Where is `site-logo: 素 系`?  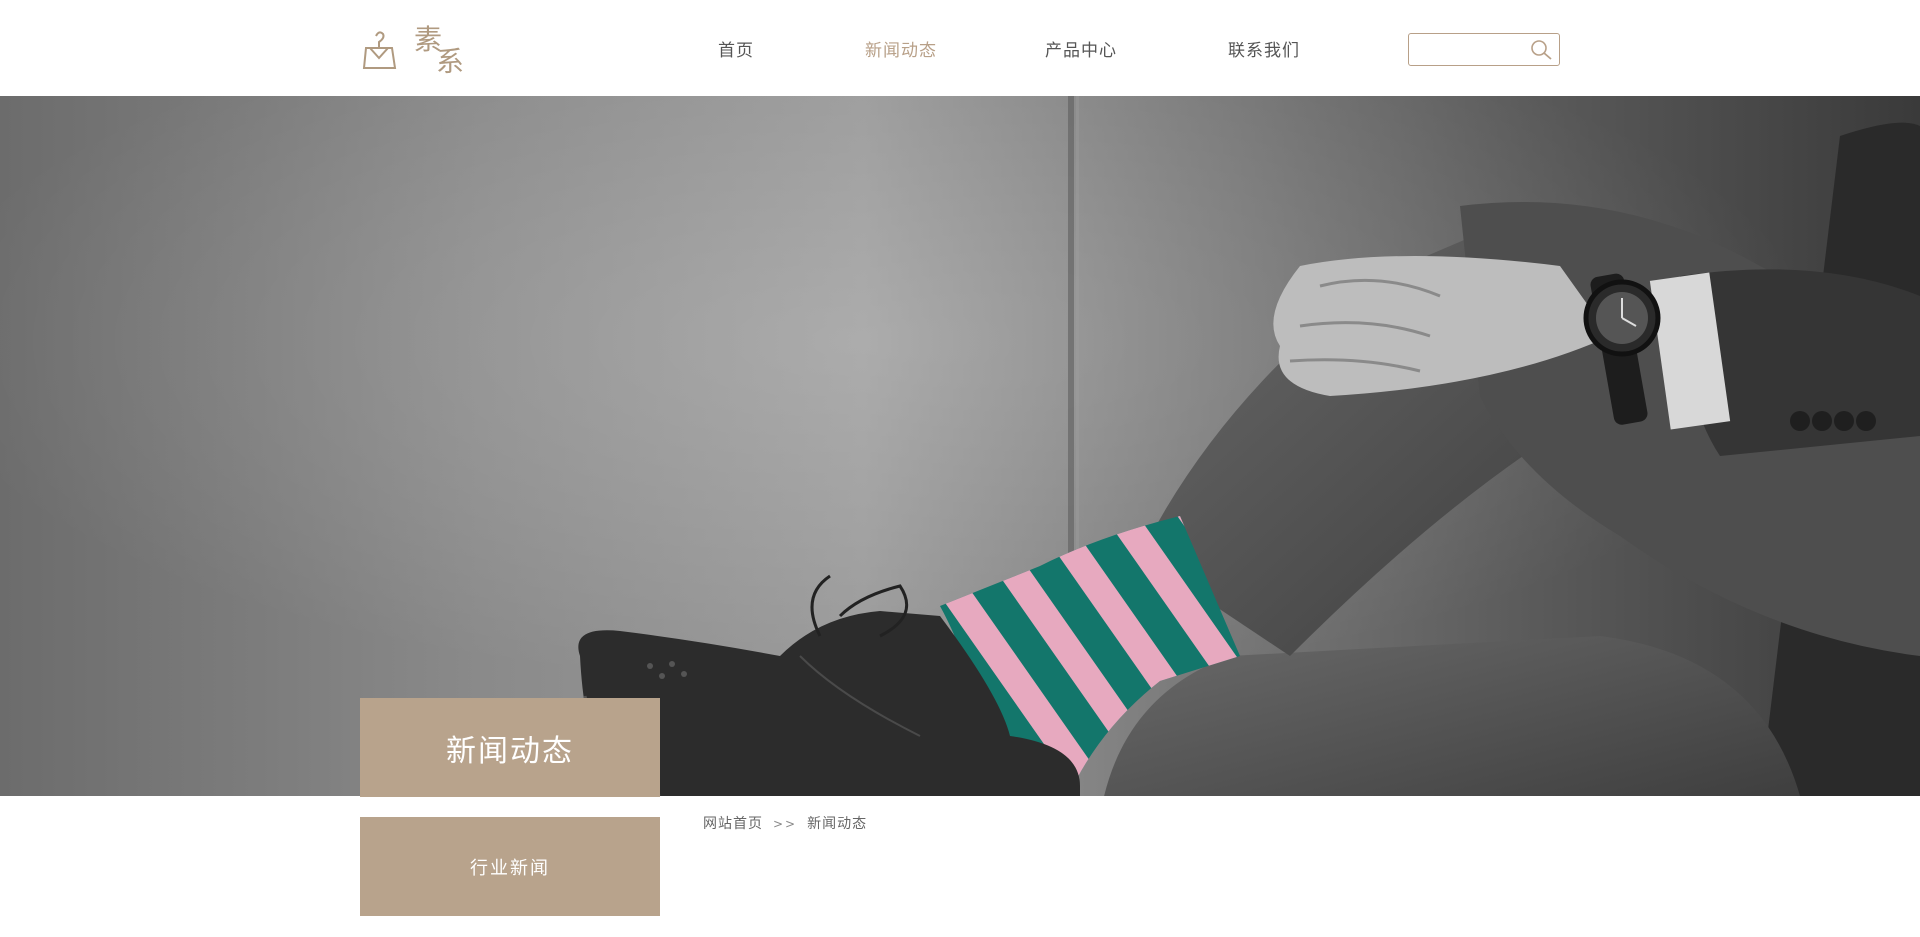 site-logo: 素 系 is located at coordinates (415, 51).